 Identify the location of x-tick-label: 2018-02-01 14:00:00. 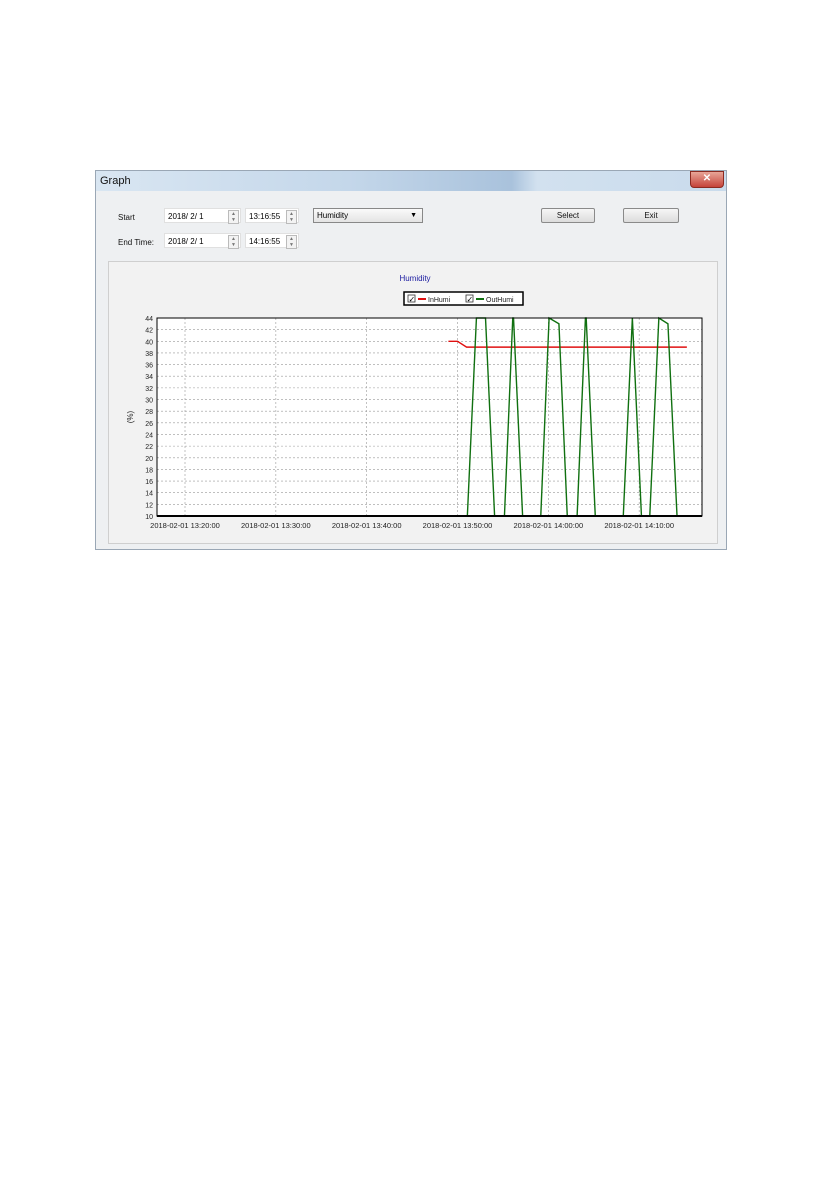
(549, 525).